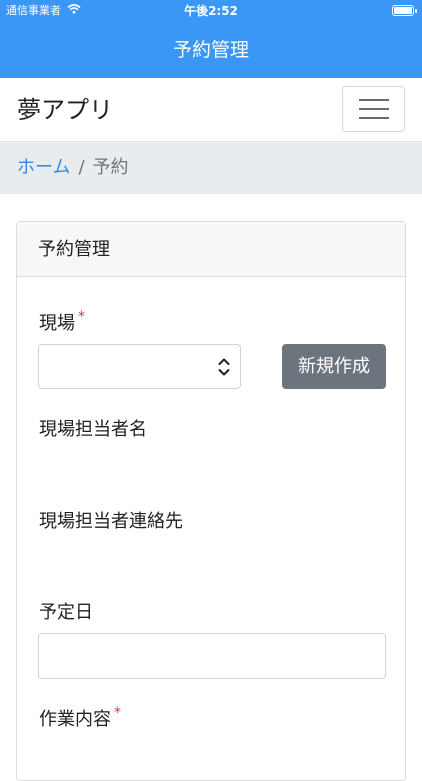  What do you see at coordinates (211, 249) in the screenshot?
I see `card-title: 予約管理` at bounding box center [211, 249].